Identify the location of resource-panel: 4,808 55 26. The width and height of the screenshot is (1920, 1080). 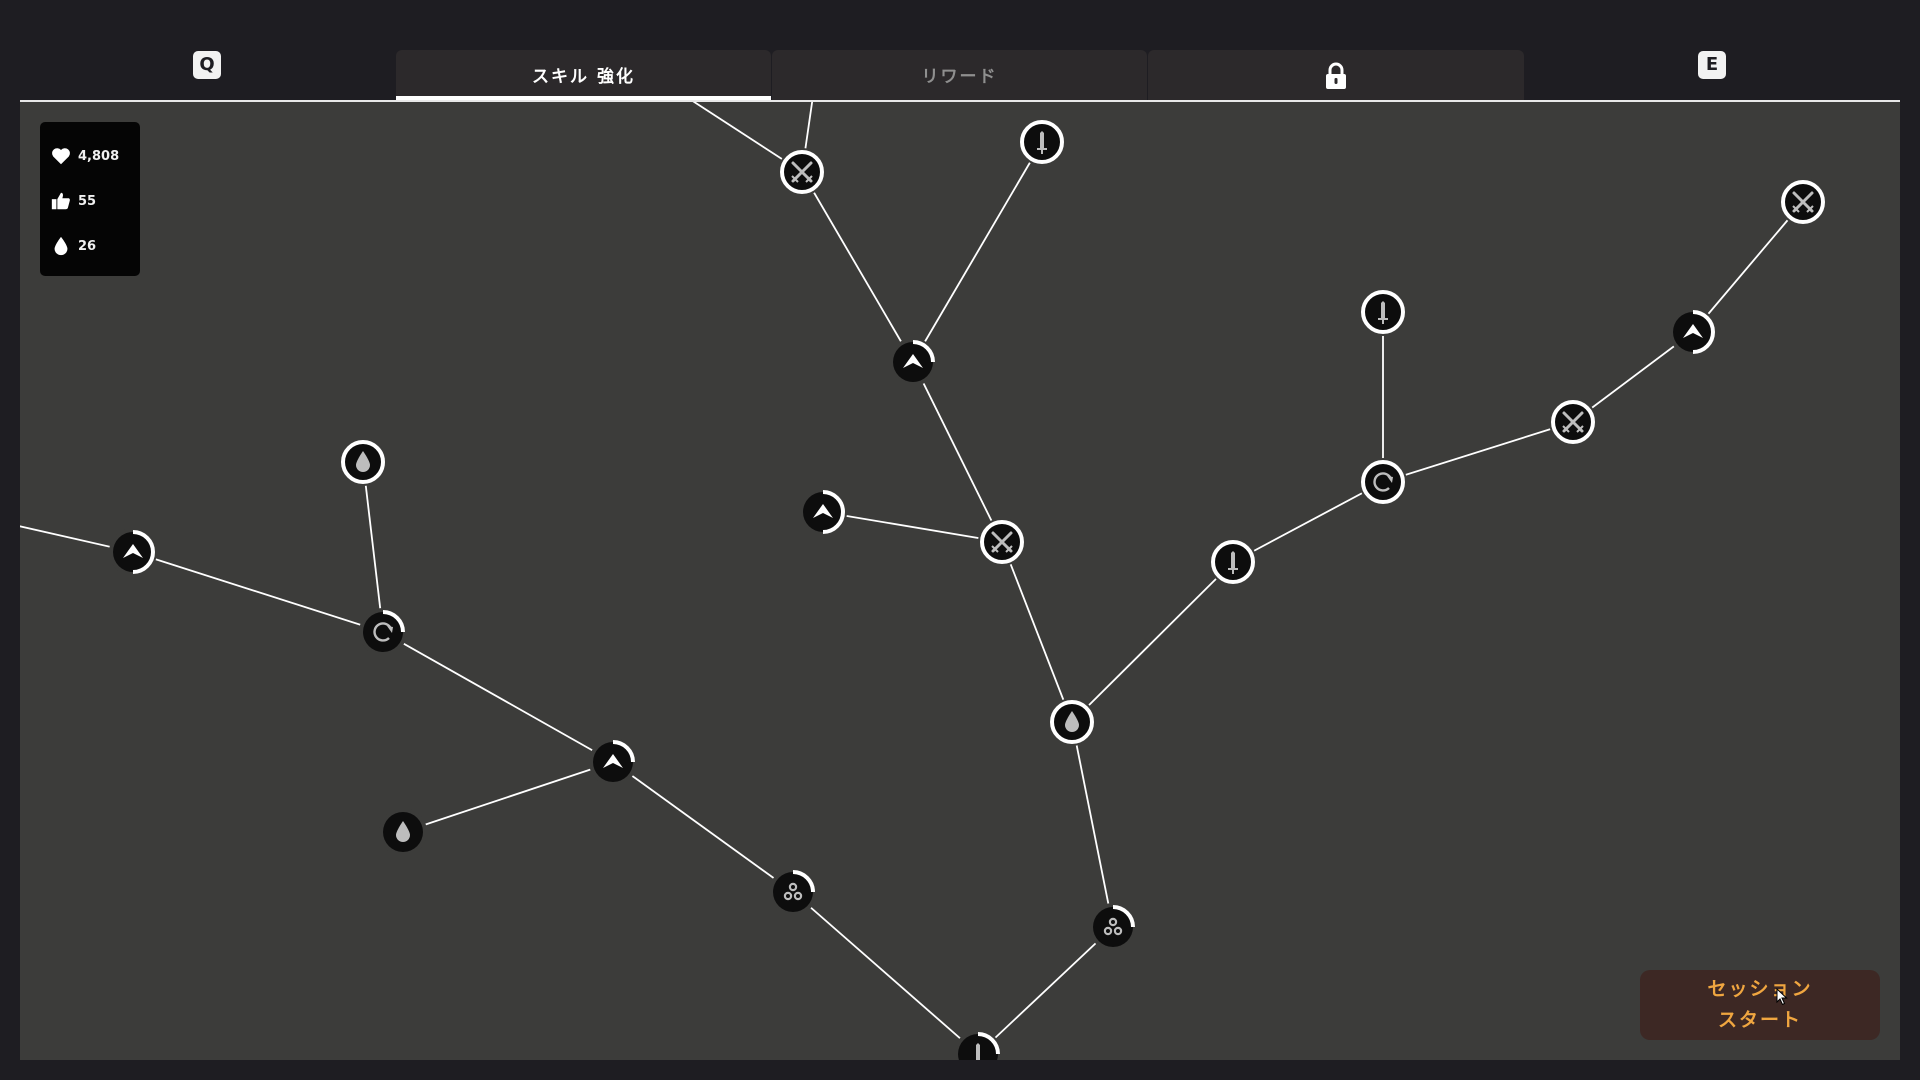
(90, 199).